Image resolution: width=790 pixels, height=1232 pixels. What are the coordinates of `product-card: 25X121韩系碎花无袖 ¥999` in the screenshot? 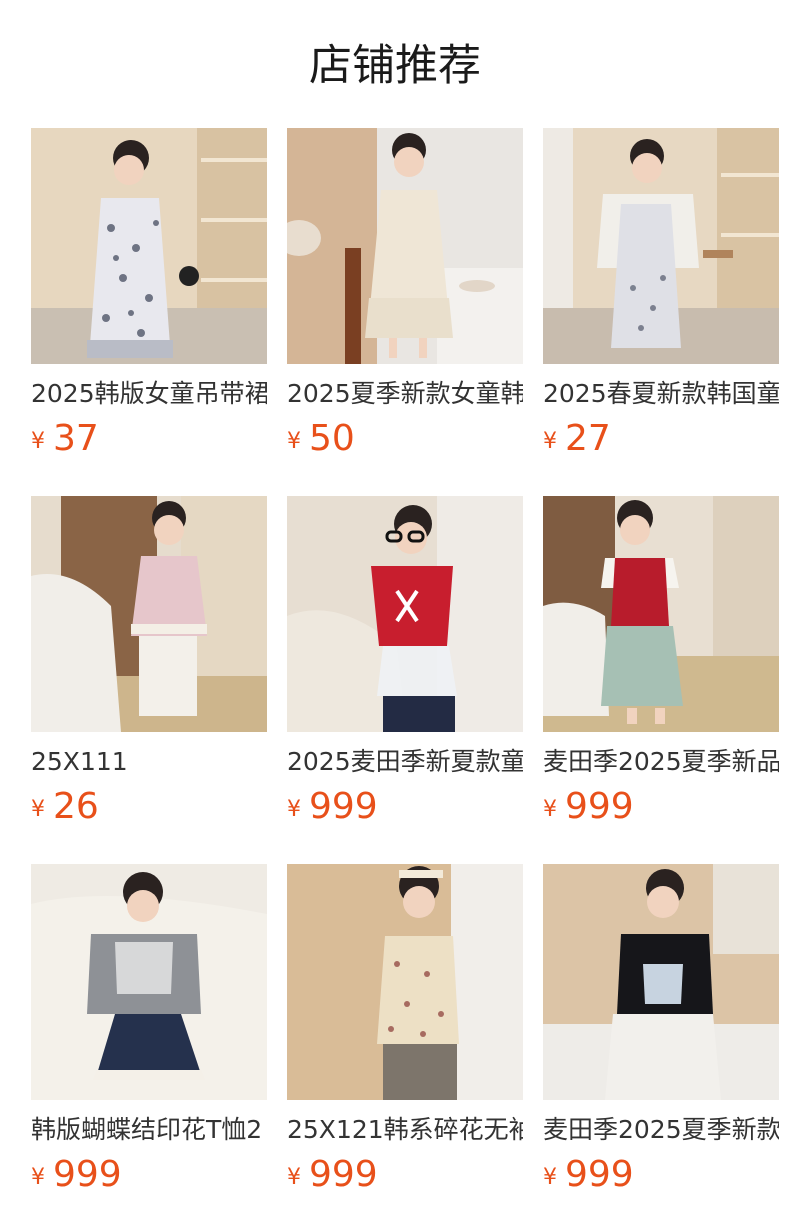 It's located at (405, 1048).